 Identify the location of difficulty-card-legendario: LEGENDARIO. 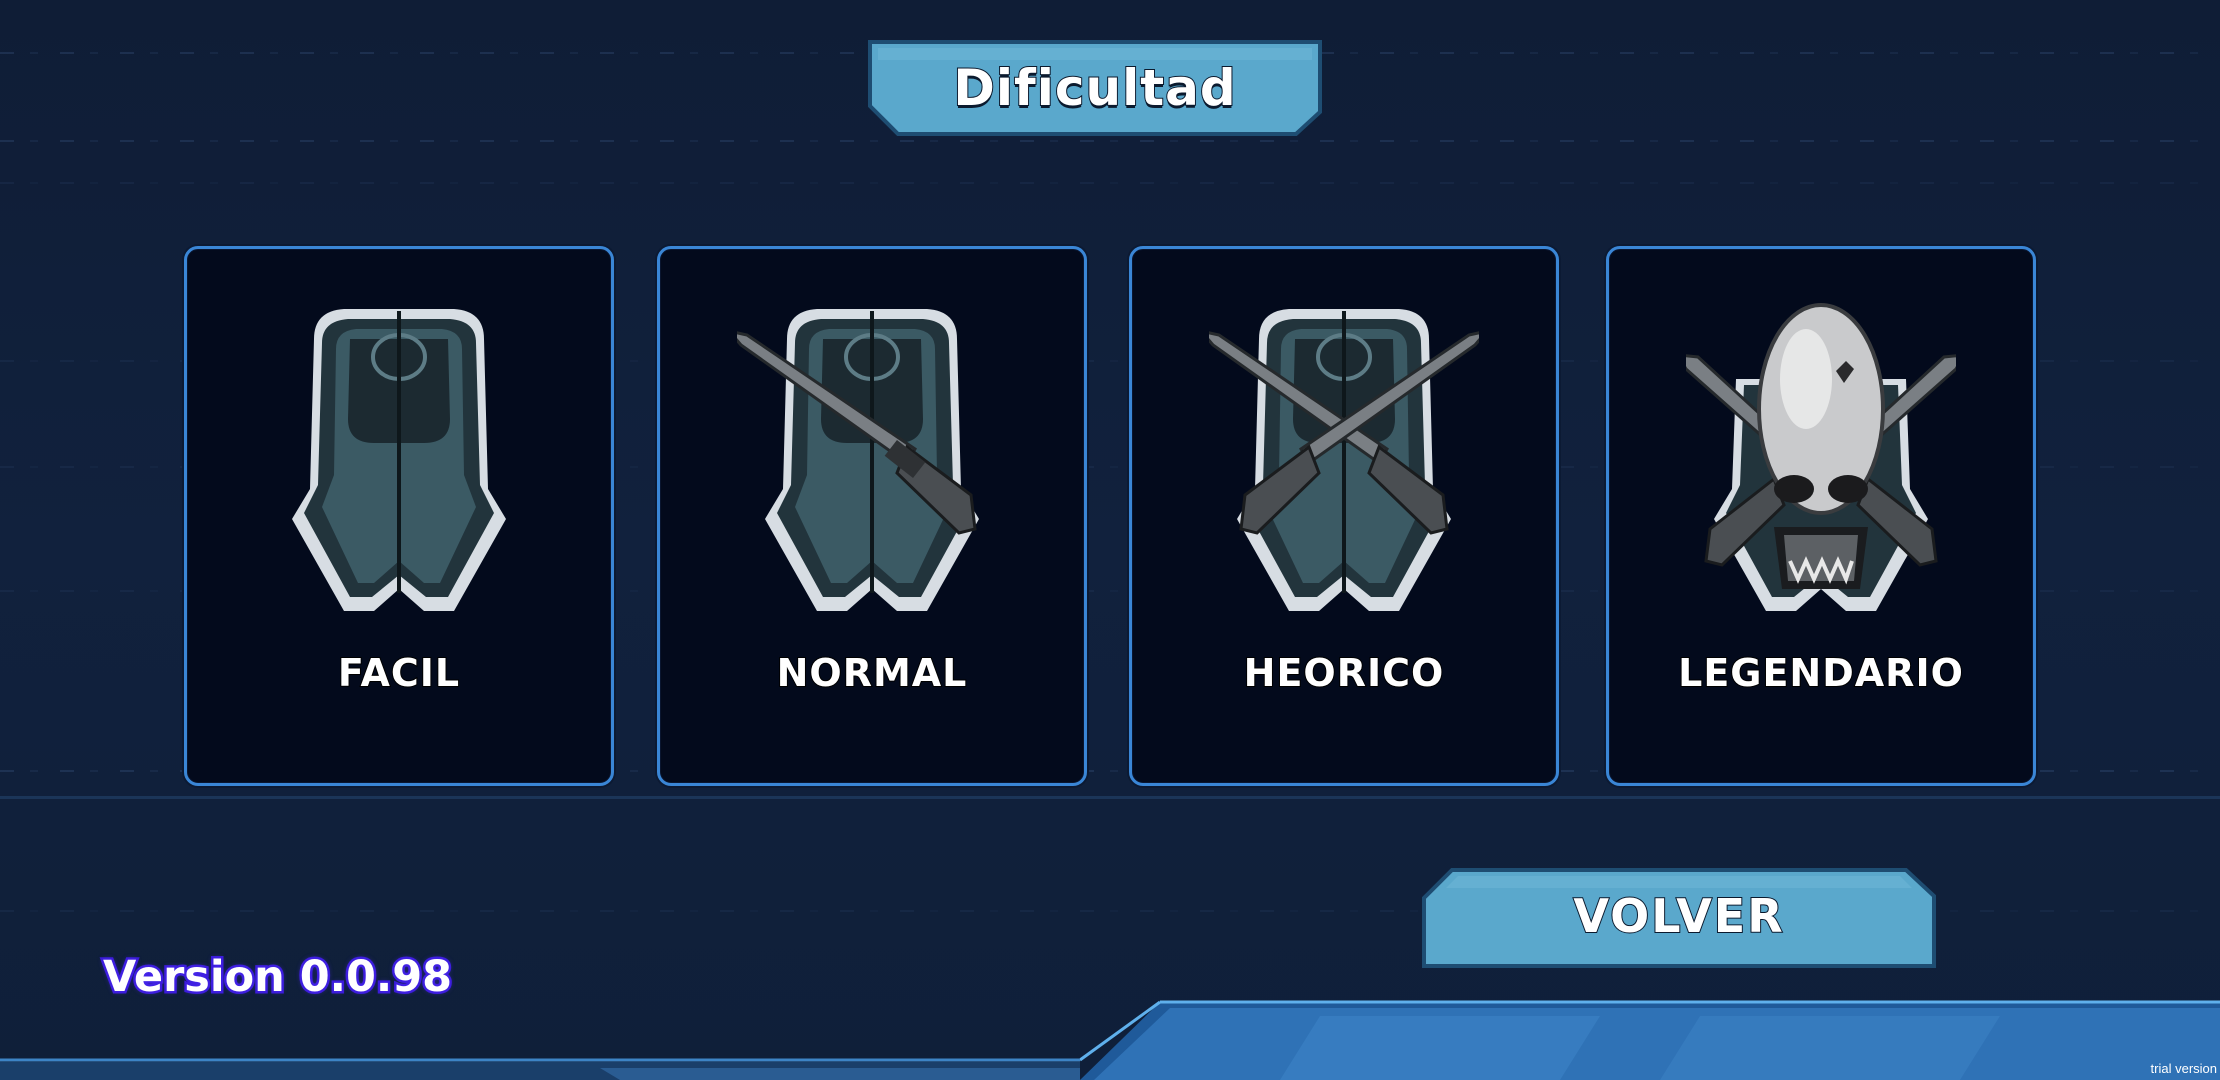
(1821, 516).